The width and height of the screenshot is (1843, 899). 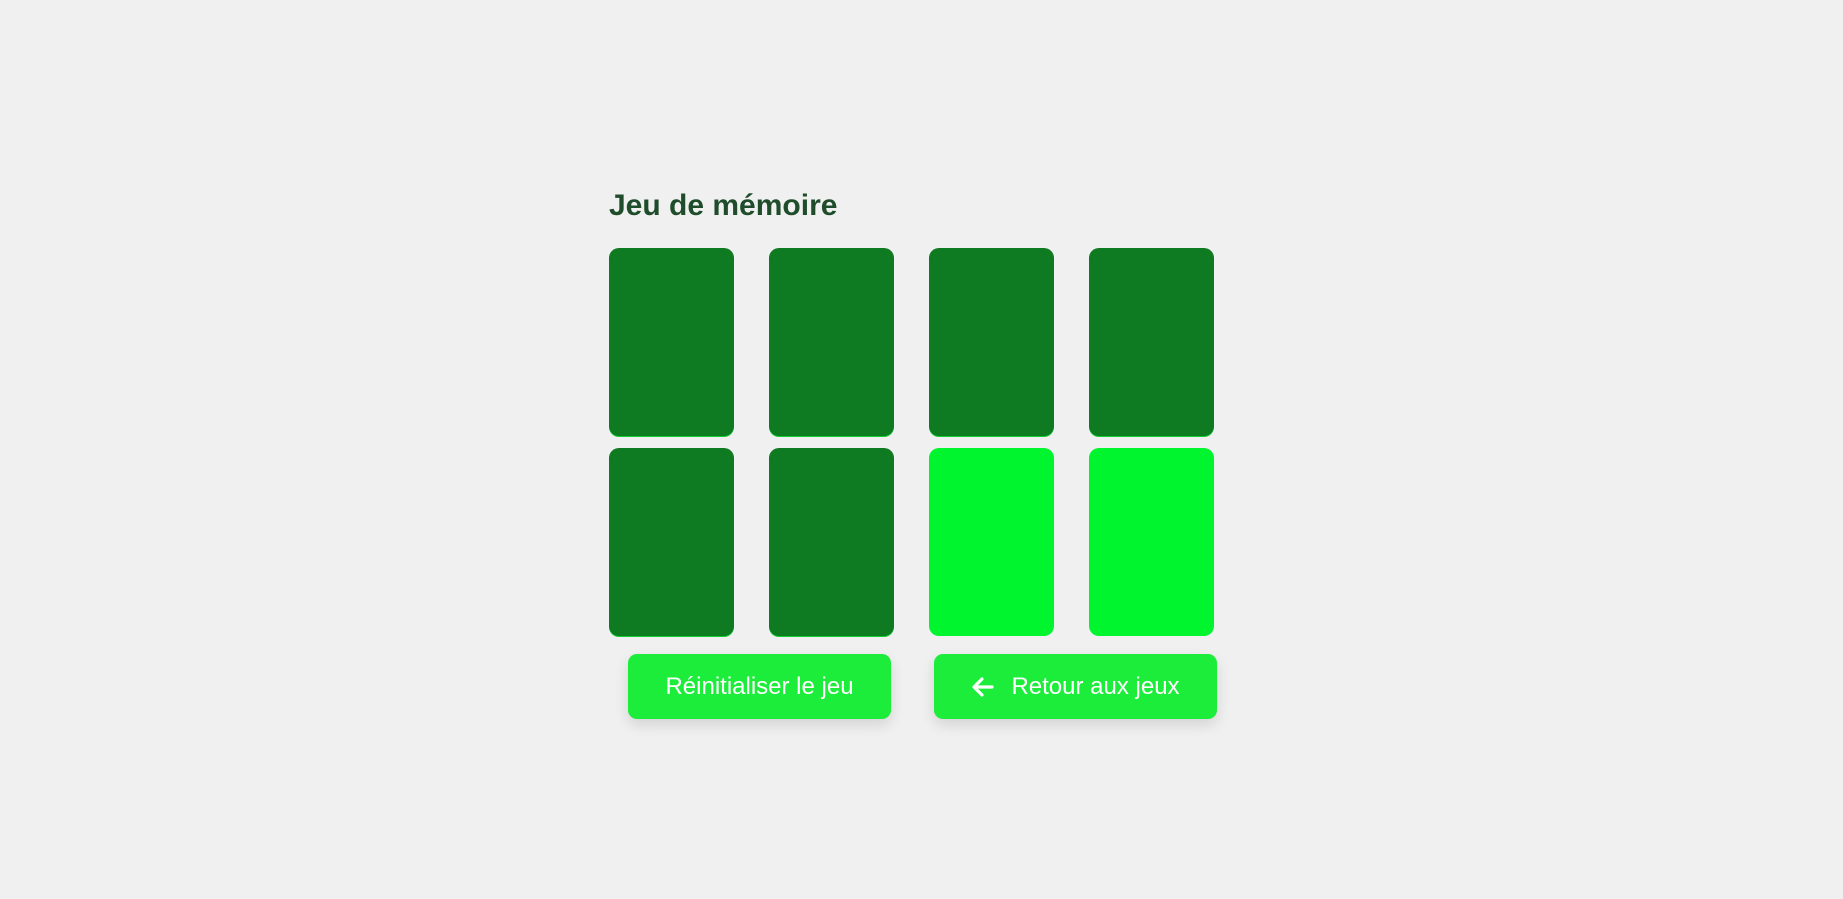 I want to click on arrow-left-icon, so click(x=983, y=687).